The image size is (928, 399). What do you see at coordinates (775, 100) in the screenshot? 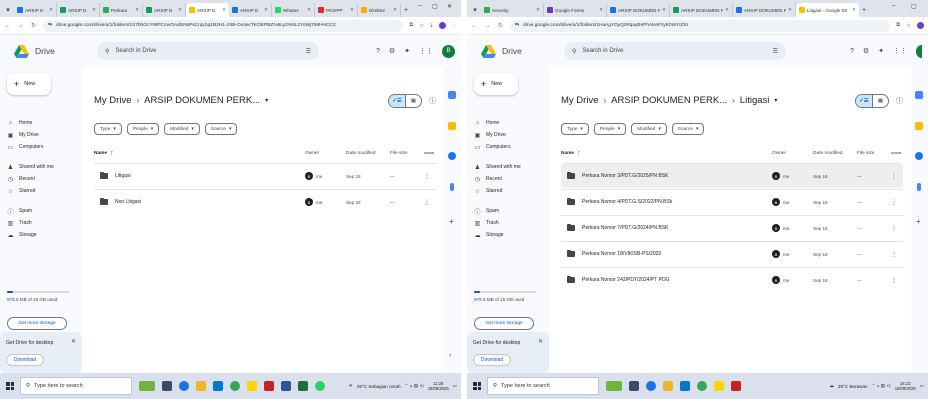
I see `chevron-down-icon: ▾` at bounding box center [775, 100].